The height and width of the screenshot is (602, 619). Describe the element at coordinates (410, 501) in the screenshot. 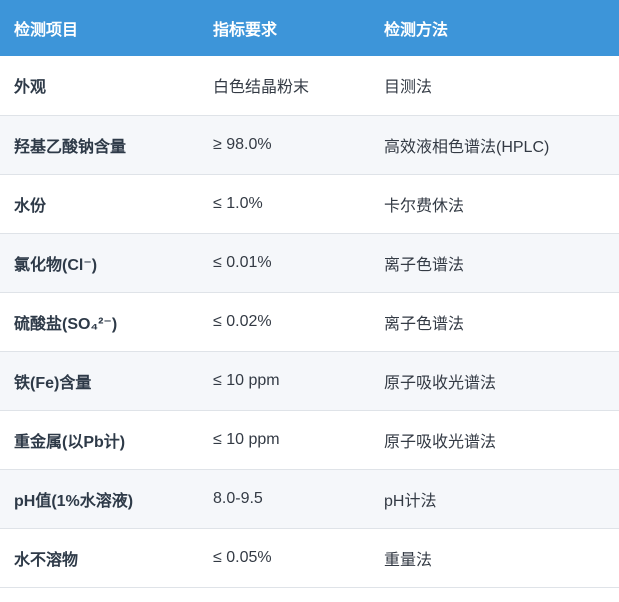

I see `row-method: pH计法` at that location.